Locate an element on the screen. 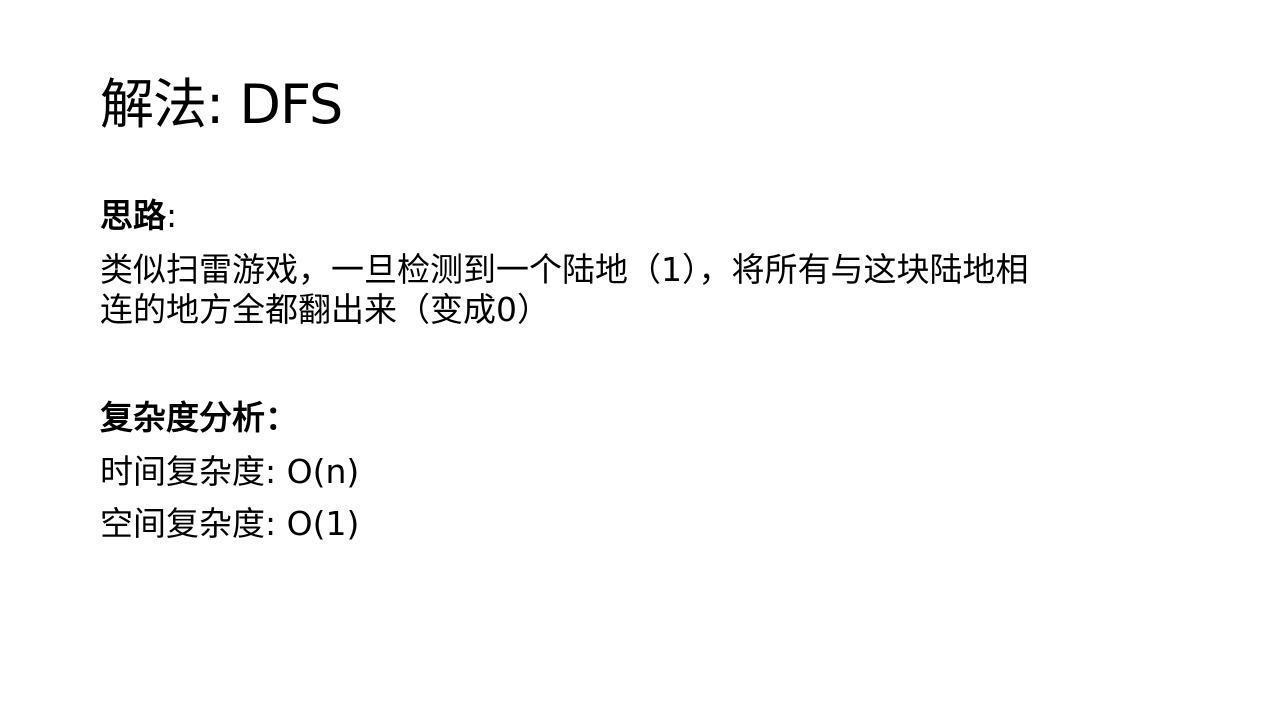 This screenshot has width=1280, height=720. approach-heading-label: 思路 is located at coordinates (133, 215).